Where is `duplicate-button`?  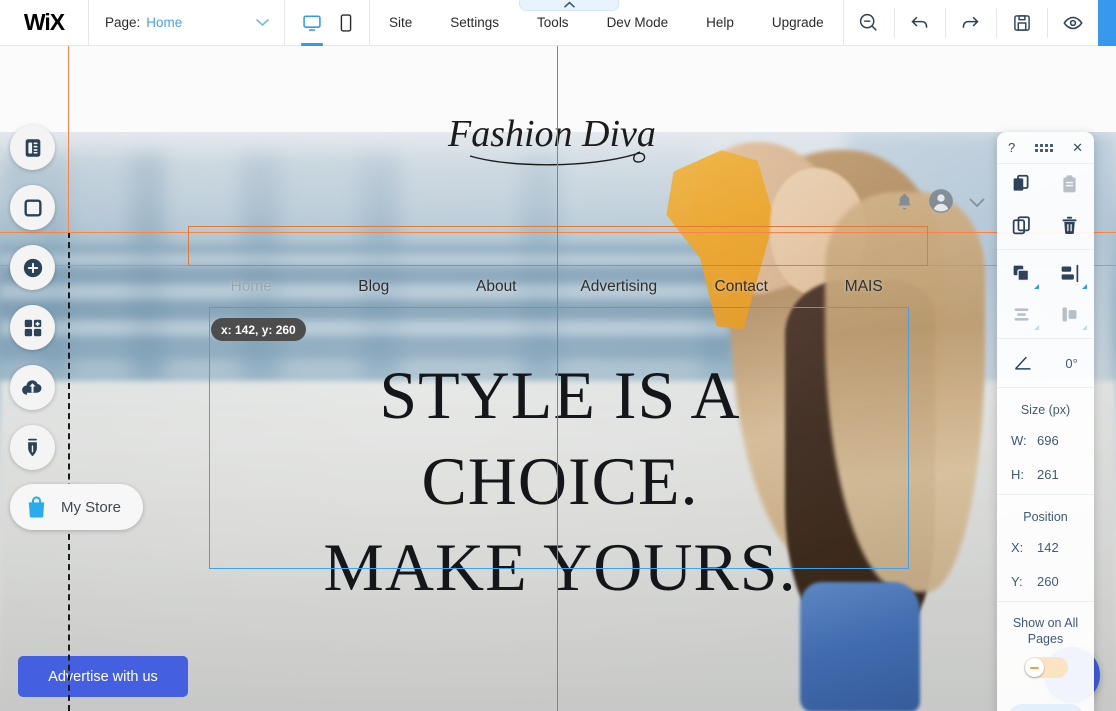
duplicate-button is located at coordinates (1021, 225).